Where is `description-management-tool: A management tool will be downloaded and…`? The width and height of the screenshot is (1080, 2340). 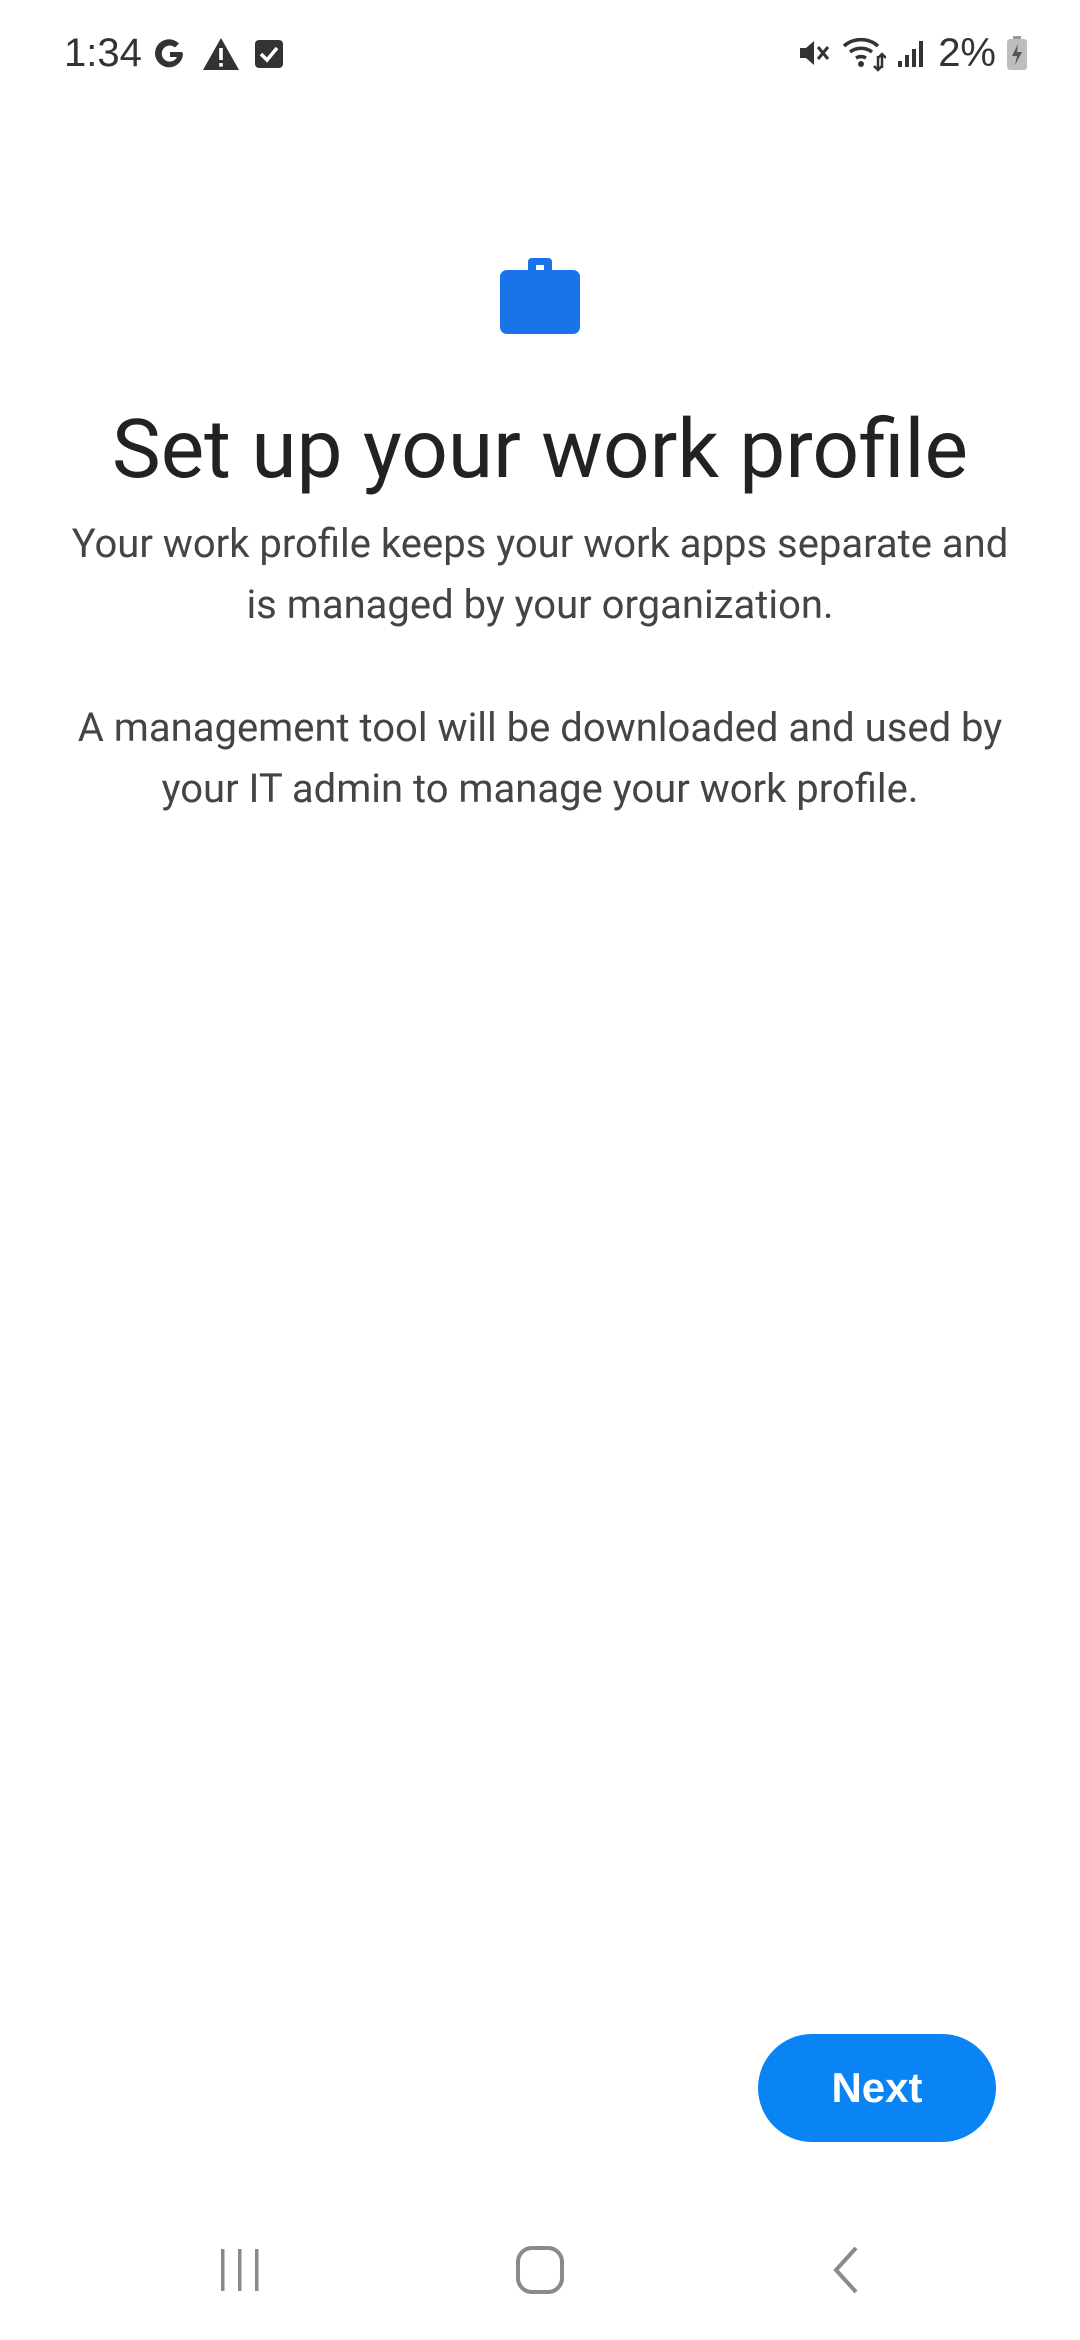
description-management-tool: A management tool will be downloaded and… is located at coordinates (540, 758).